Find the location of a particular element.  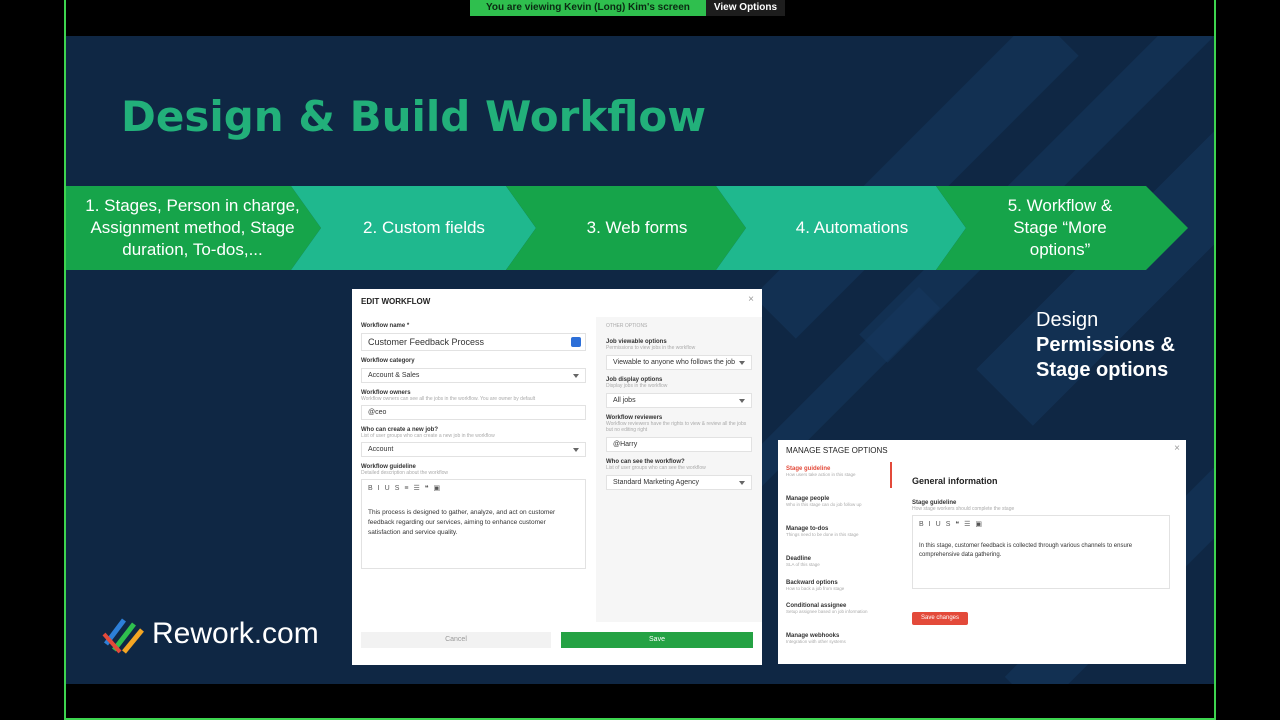

caption-line-1: Design is located at coordinates (1067, 320).